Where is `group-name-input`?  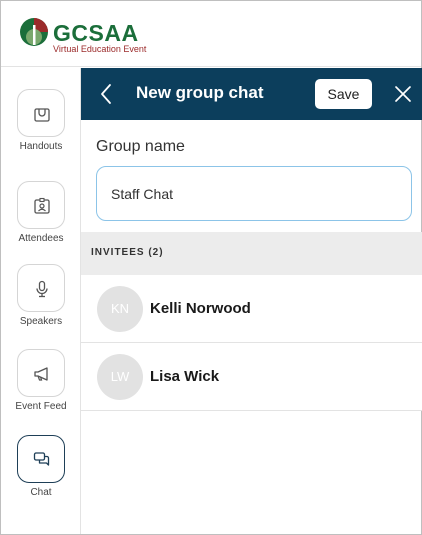
group-name-input is located at coordinates (254, 193).